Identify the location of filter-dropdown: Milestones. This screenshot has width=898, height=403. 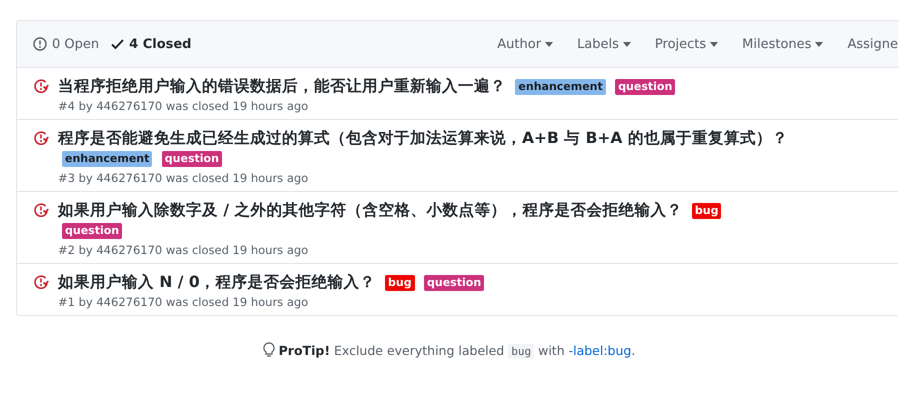
(783, 44).